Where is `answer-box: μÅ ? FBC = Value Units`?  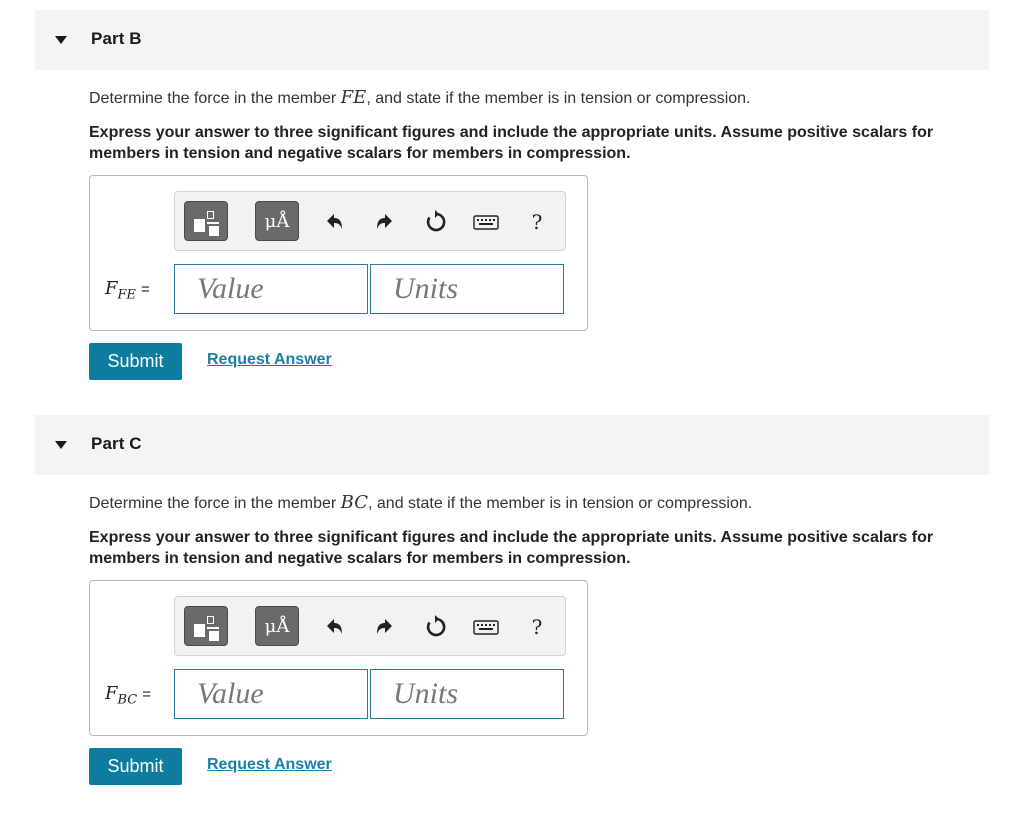
answer-box: μÅ ? FBC = Value Units is located at coordinates (338, 658).